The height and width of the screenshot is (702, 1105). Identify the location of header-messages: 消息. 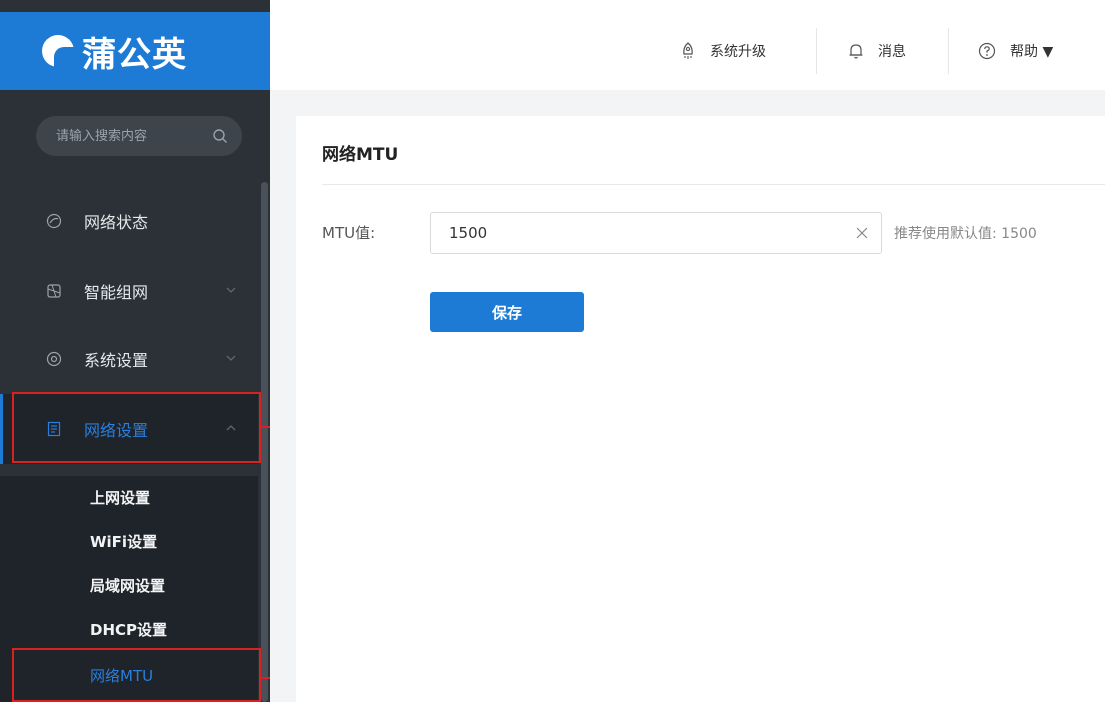
(877, 51).